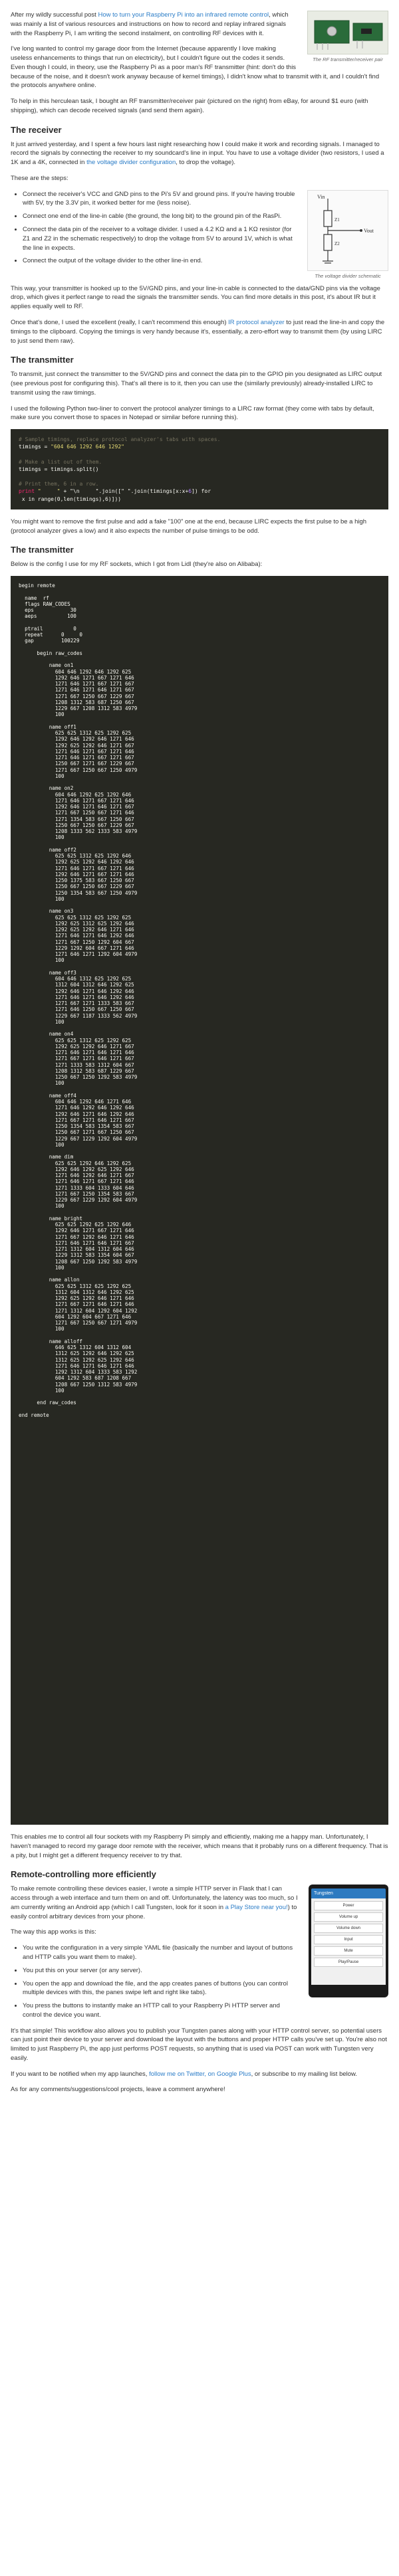  Describe the element at coordinates (76, 1298) in the screenshot. I see `code-timings: 1292 625 1292 646 1271 646` at that location.